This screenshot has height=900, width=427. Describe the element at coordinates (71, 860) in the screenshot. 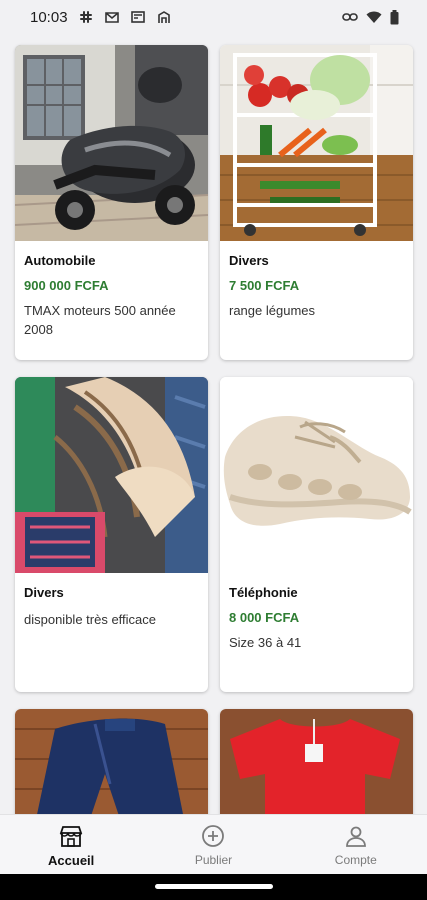

I see `nav-home-label: Accueil` at that location.